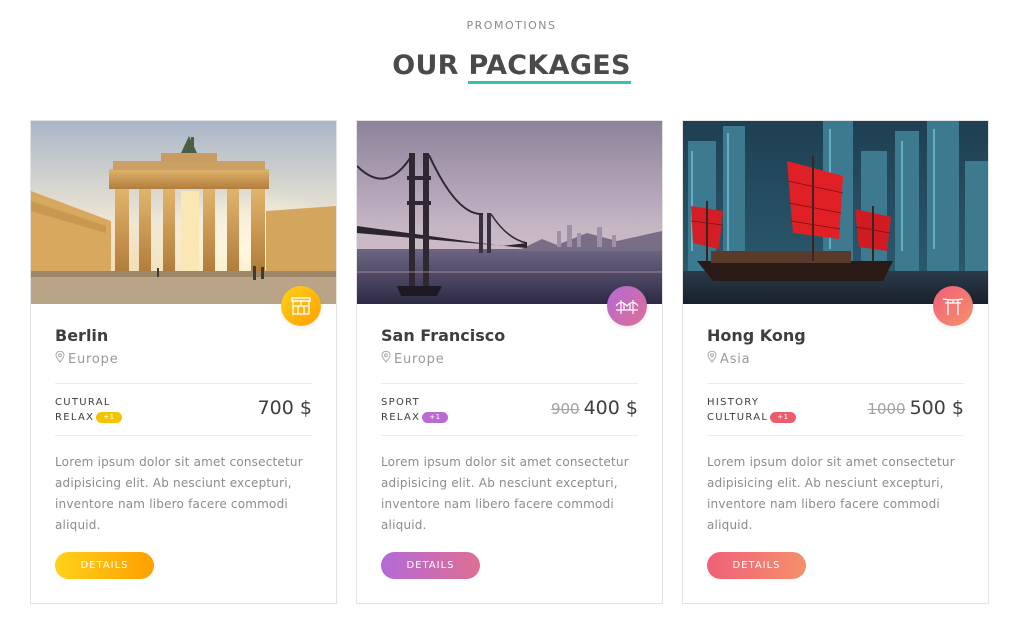 This screenshot has height=632, width=1023. What do you see at coordinates (738, 417) in the screenshot?
I see `tag-secondary: CULTURAL` at bounding box center [738, 417].